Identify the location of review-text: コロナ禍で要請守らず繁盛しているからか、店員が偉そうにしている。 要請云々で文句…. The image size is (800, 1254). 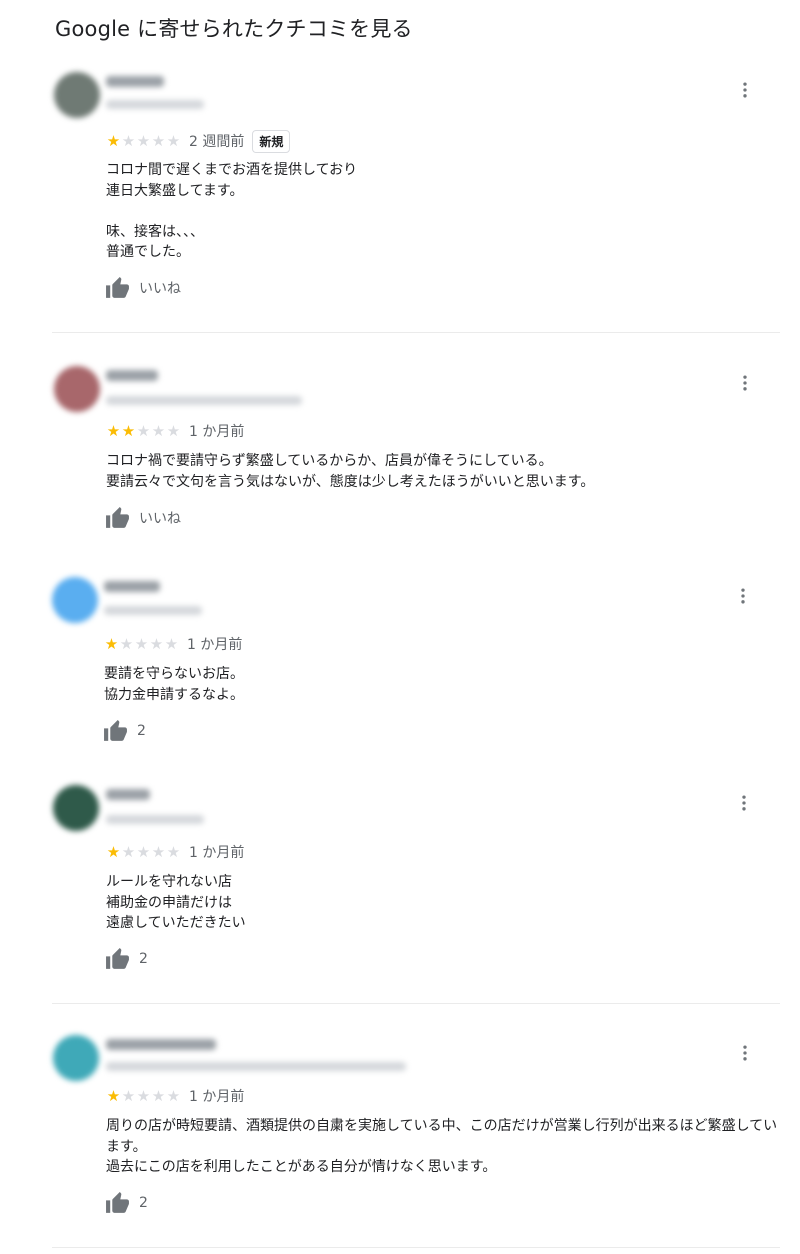
(350, 471).